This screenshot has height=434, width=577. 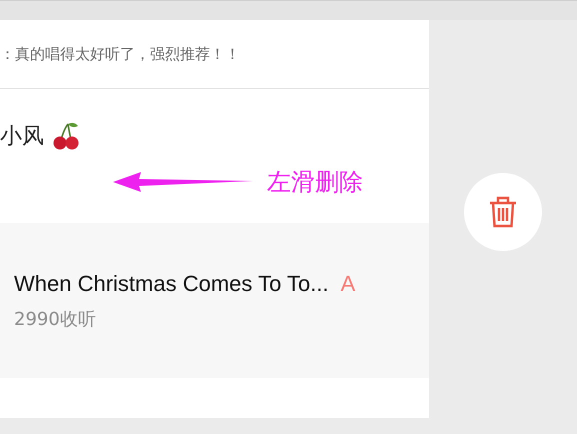 I want to click on song-tag: A, so click(x=348, y=283).